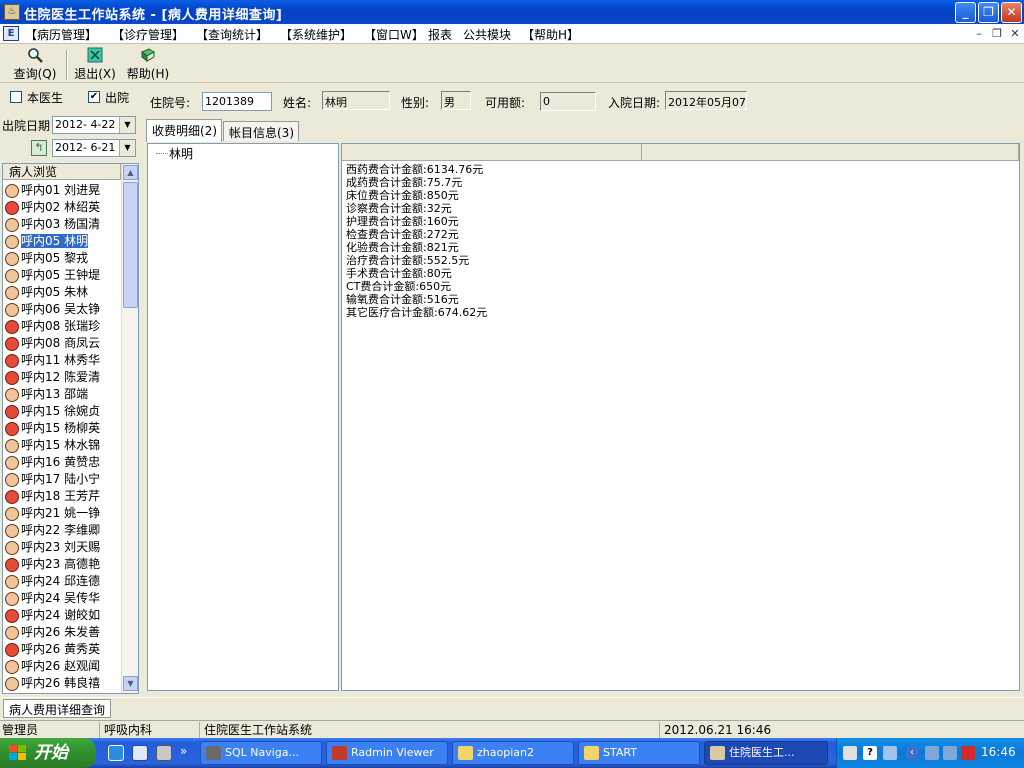 The image size is (1024, 768). I want to click on menu-public-modules: 公共模块, so click(487, 34).